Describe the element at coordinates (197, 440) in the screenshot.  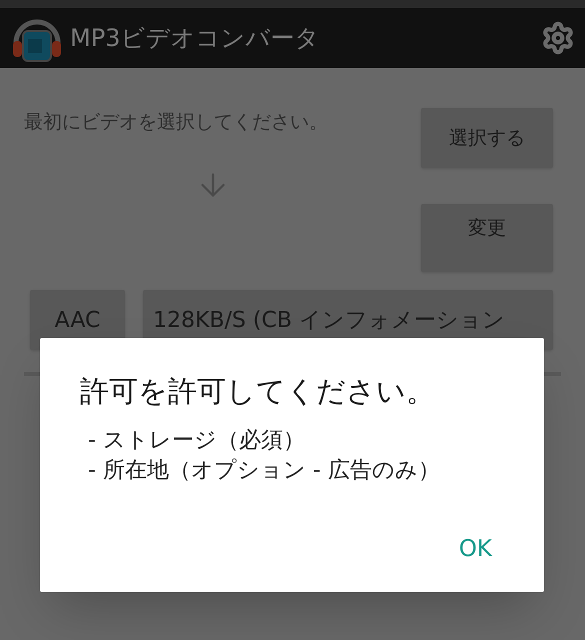
I see `permission-item: - ストレージ（必須）` at that location.